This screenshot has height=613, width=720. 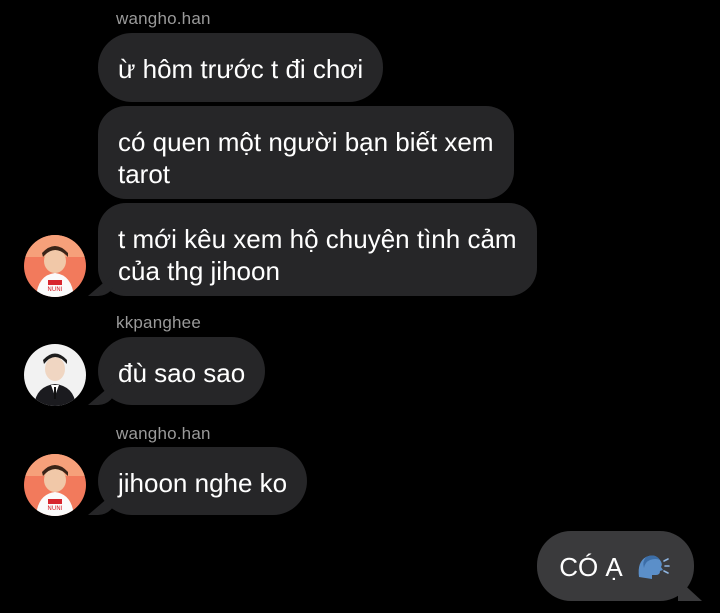 I want to click on message-text: ừ hôm trước t đi chơi, so click(x=241, y=69).